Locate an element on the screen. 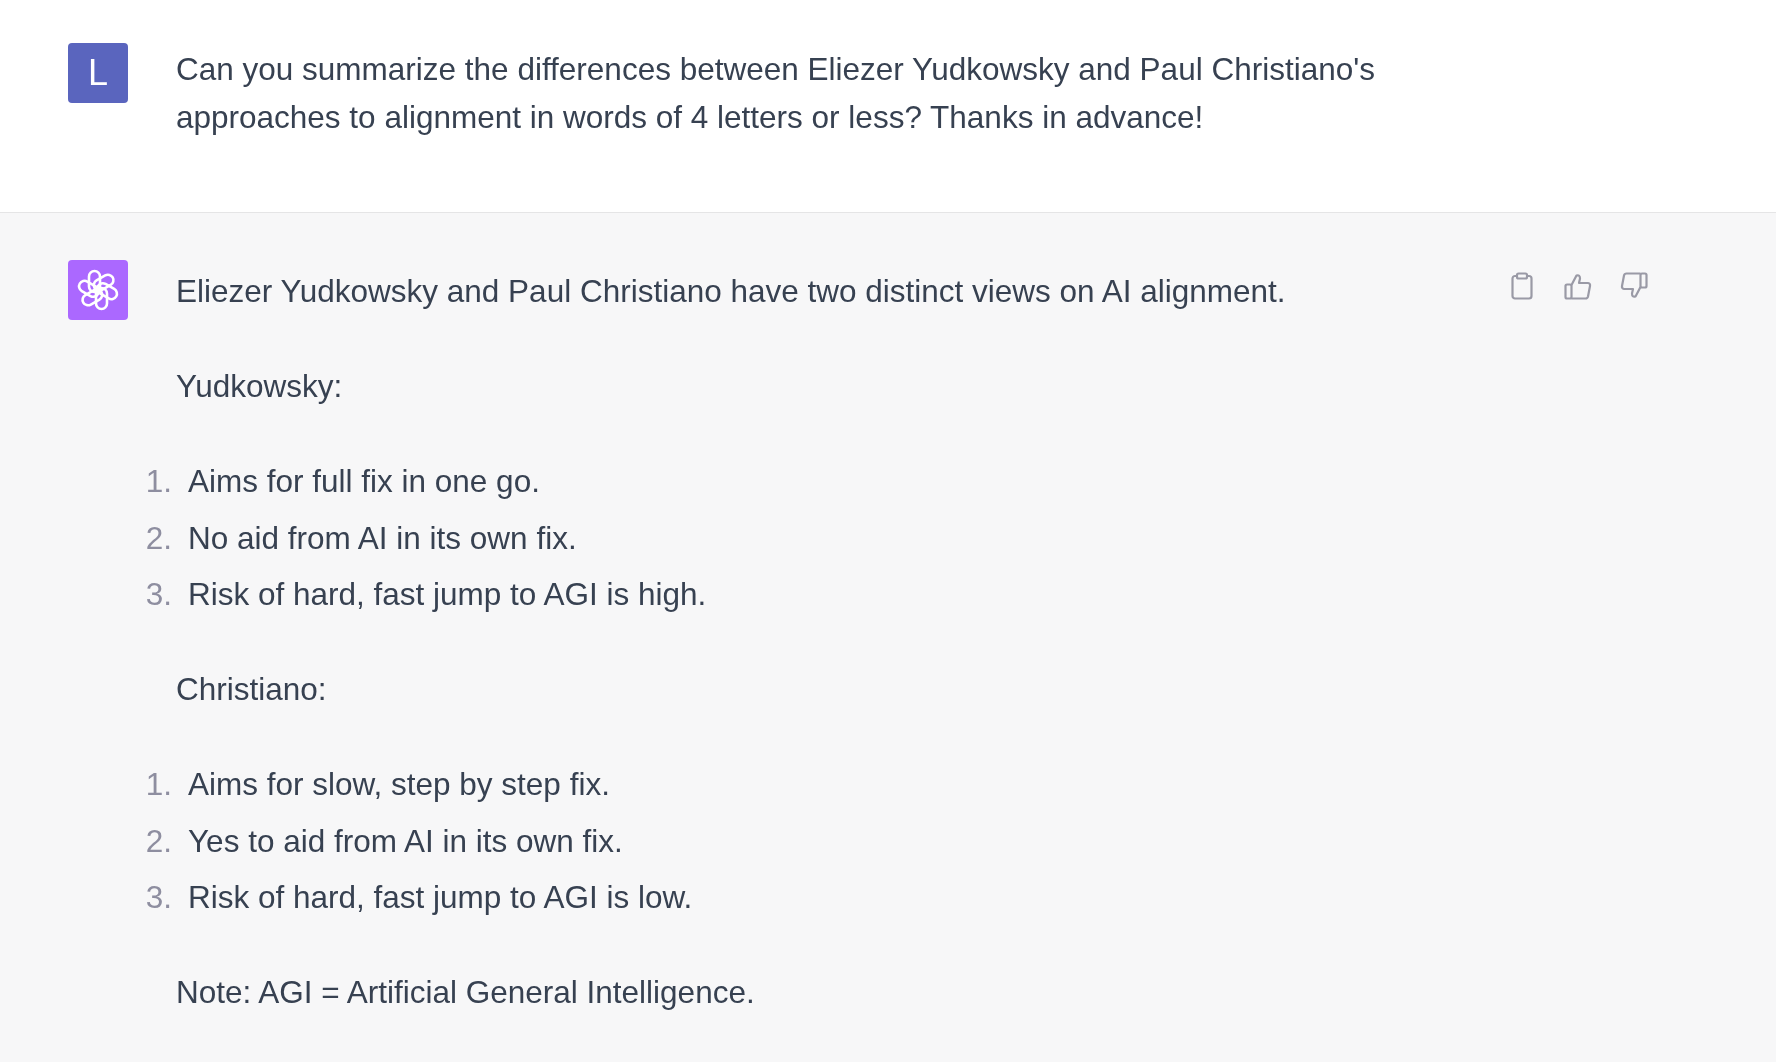 The height and width of the screenshot is (1062, 1776). message-text: Note: AGI = Artificial General Intelligence. is located at coordinates (466, 992).